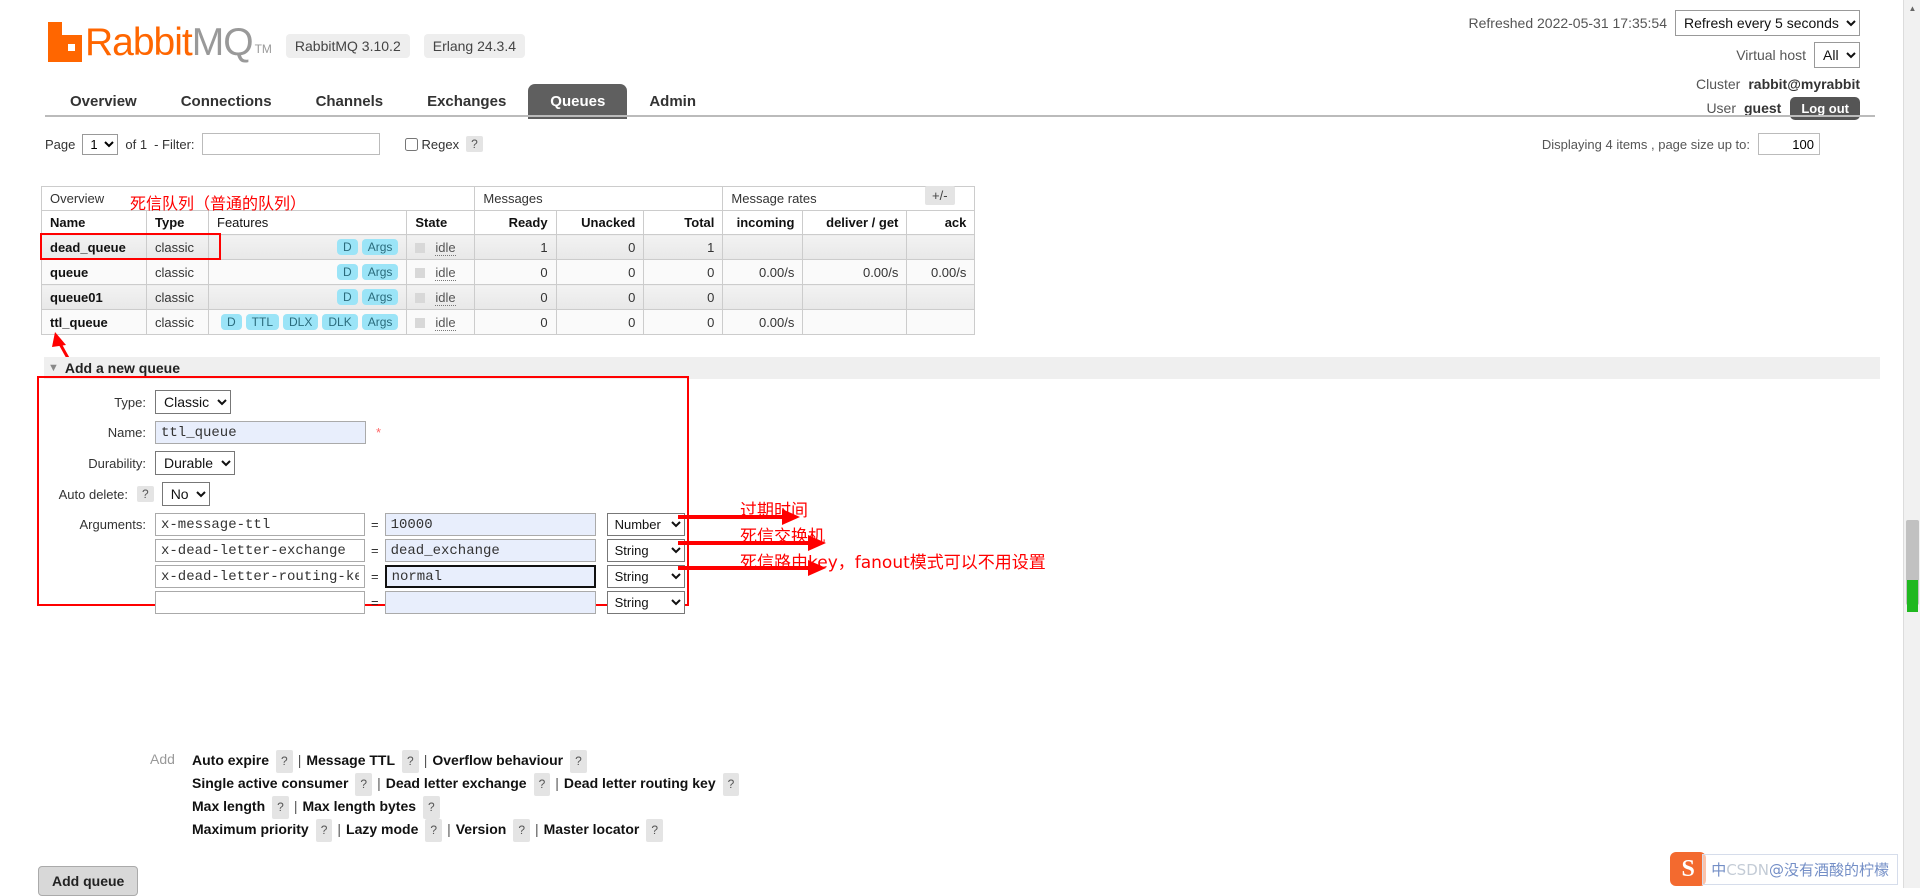  Describe the element at coordinates (1767, 23) in the screenshot. I see `refresh-interval-select: Refresh every 5 seconds` at that location.